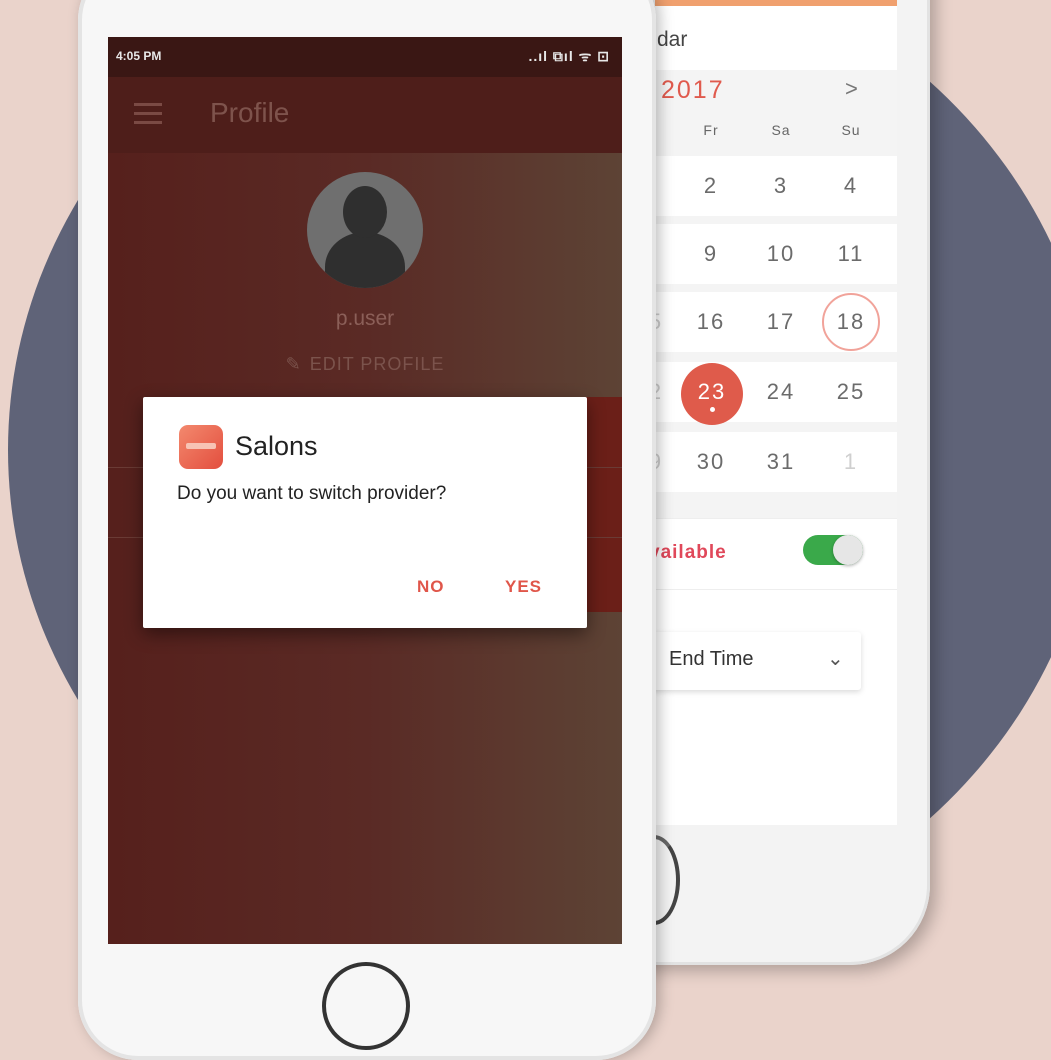 The image size is (1051, 1060). I want to click on calendar-day: 24, so click(781, 392).